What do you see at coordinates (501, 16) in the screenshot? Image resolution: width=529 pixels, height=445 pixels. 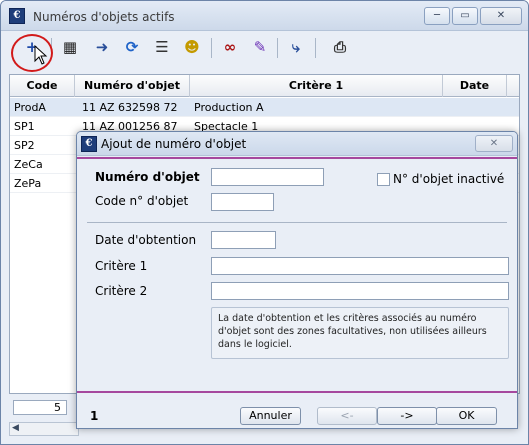 I see `close-button: ✕` at bounding box center [501, 16].